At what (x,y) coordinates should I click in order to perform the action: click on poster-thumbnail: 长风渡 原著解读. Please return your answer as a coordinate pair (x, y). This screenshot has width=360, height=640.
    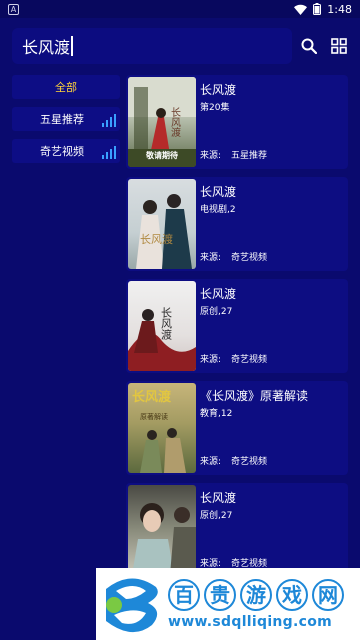
    Looking at the image, I should click on (162, 428).